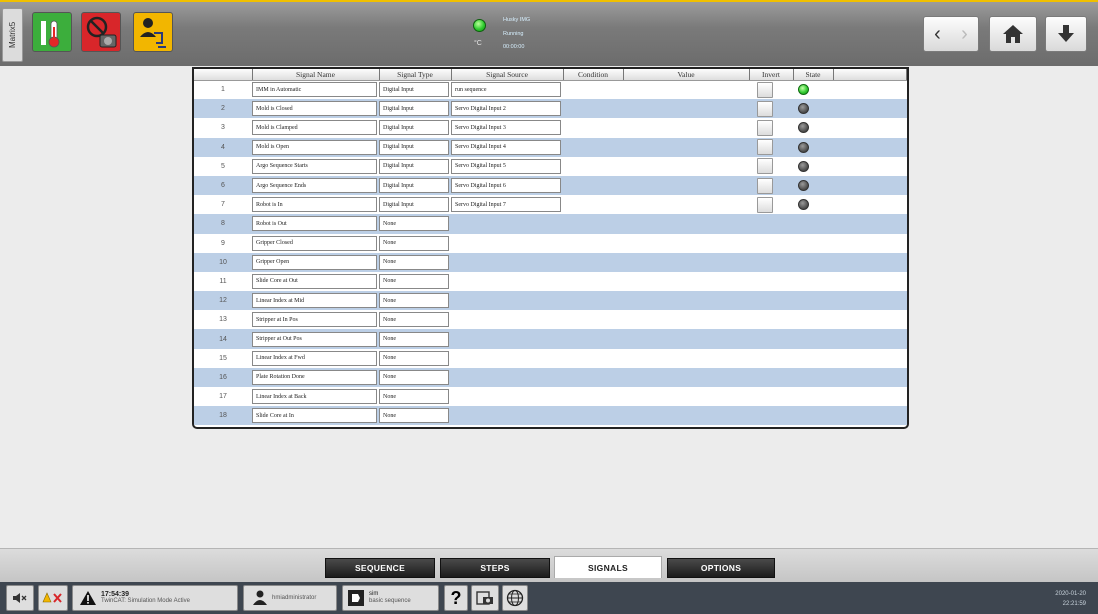  What do you see at coordinates (314, 281) in the screenshot?
I see `signal-name-field: Slide Core at Out` at bounding box center [314, 281].